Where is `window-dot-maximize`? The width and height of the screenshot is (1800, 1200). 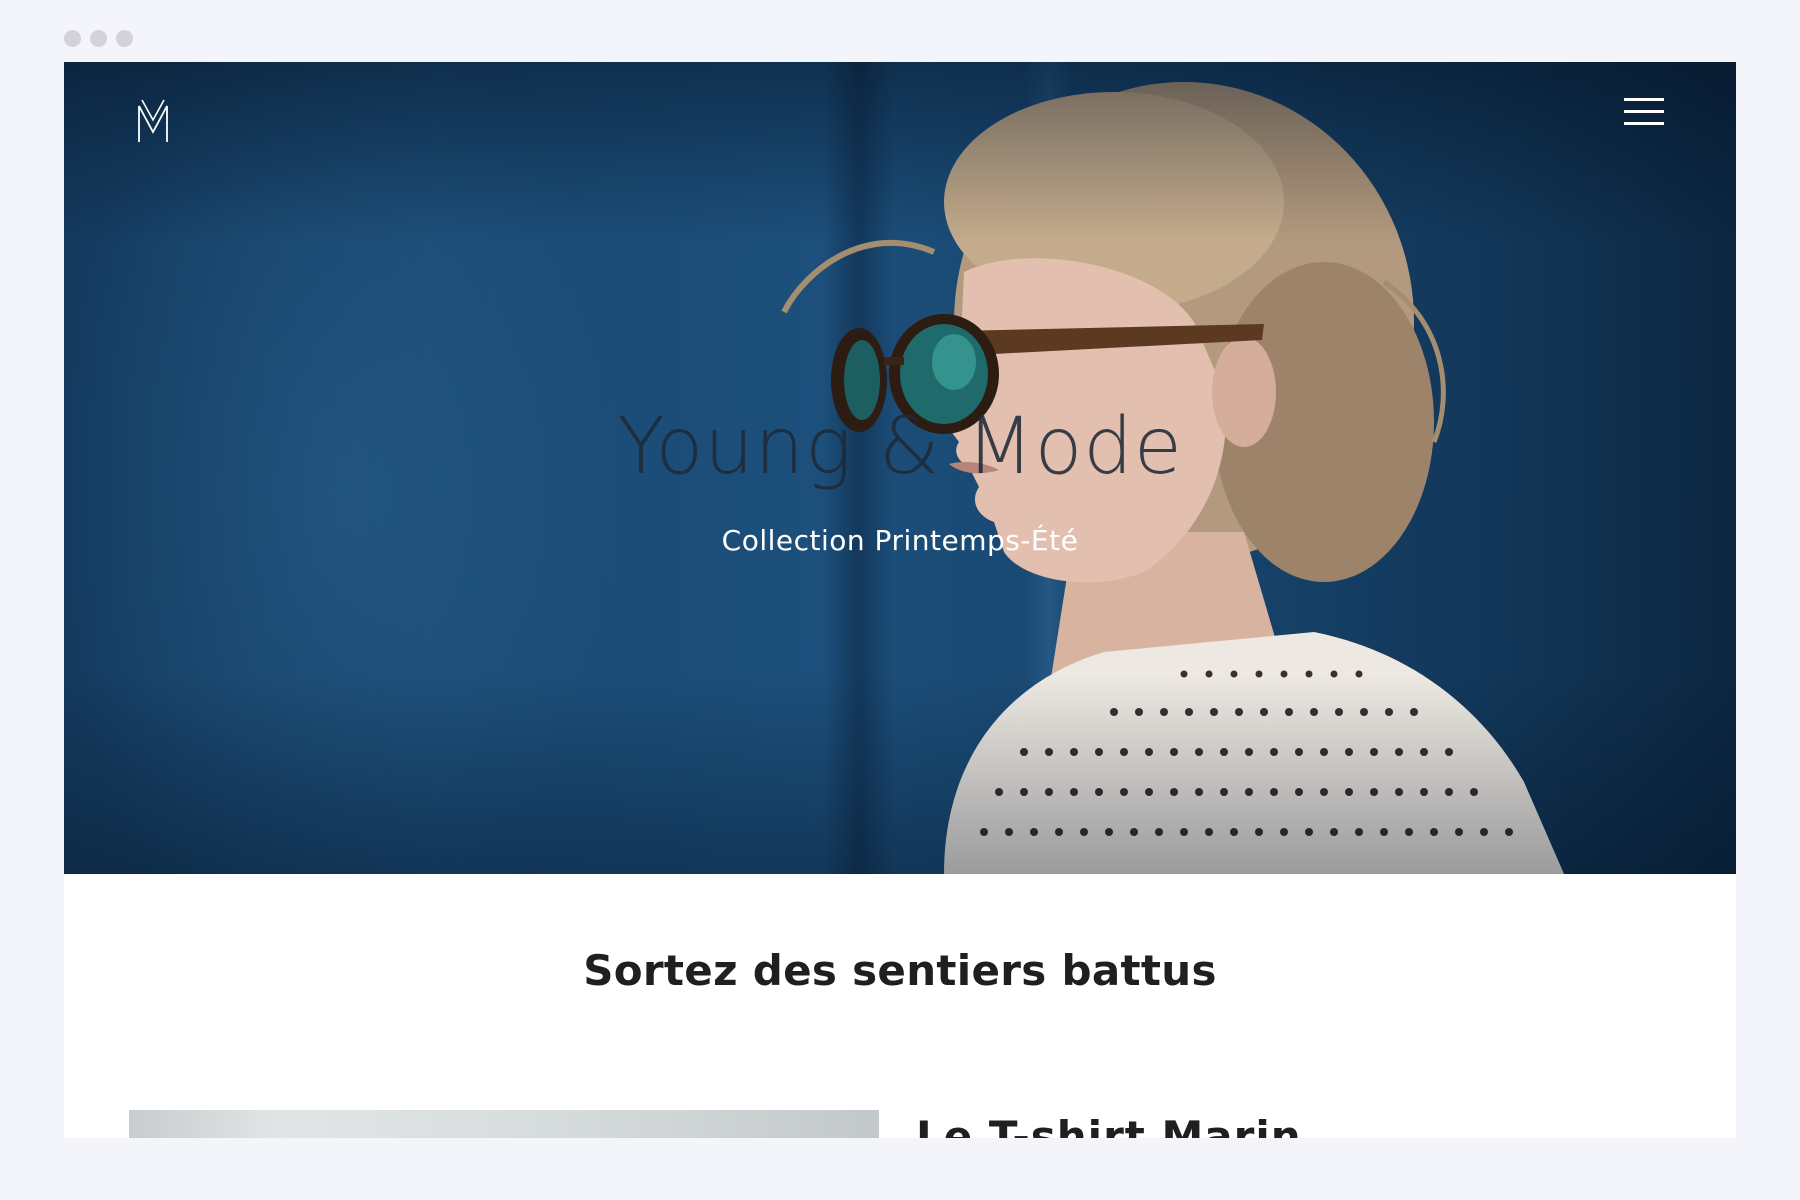 window-dot-maximize is located at coordinates (124, 38).